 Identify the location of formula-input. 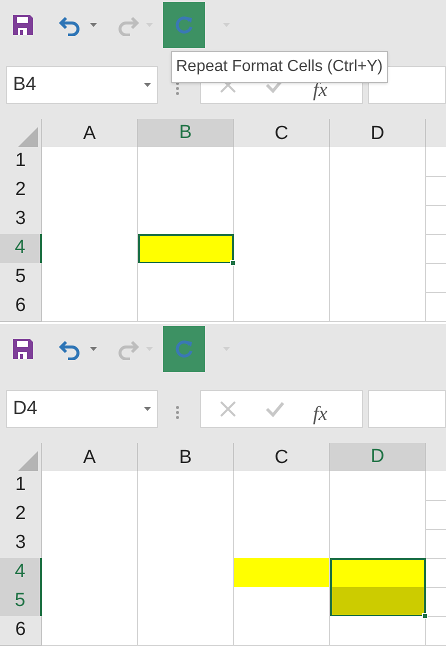
(407, 409).